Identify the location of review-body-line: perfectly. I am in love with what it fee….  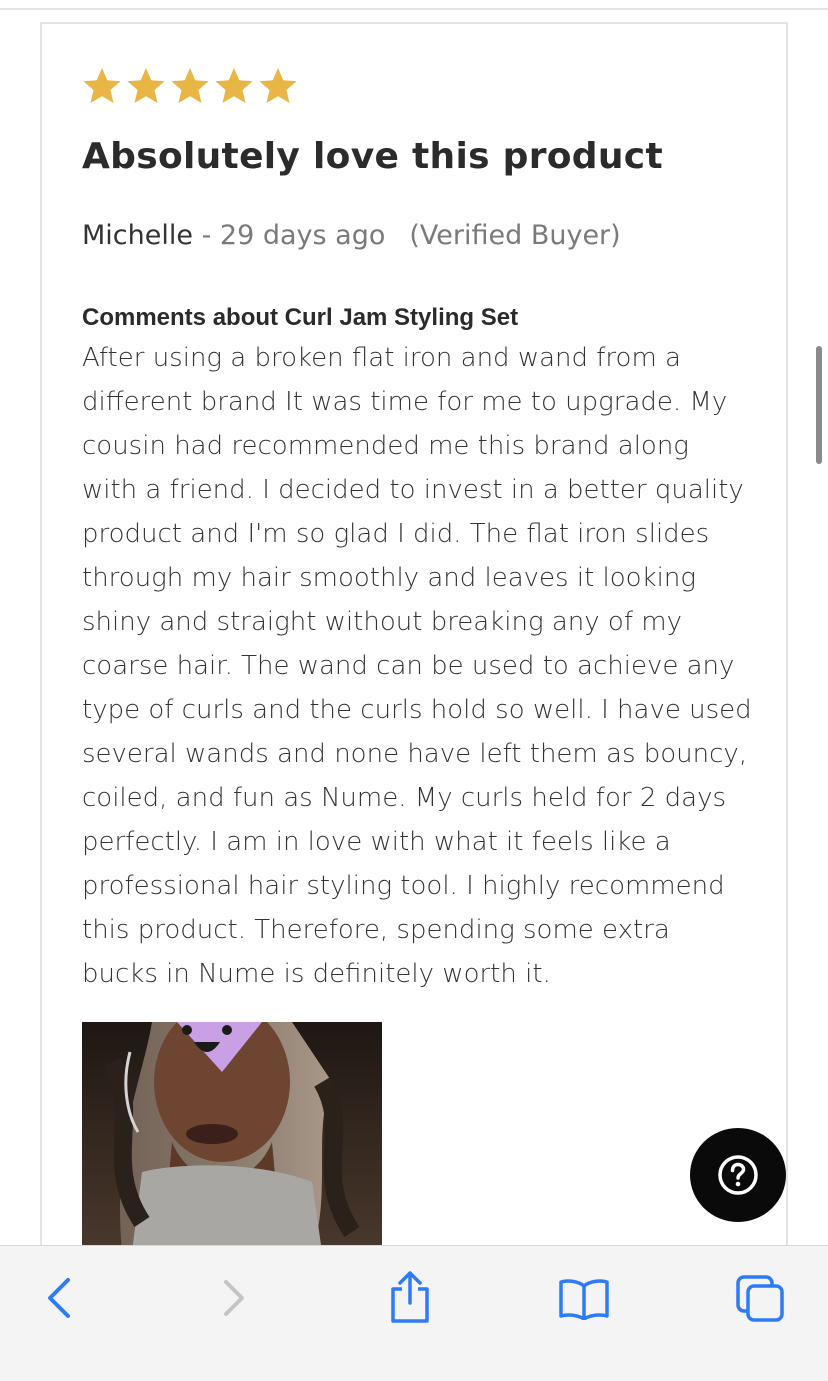
(376, 842).